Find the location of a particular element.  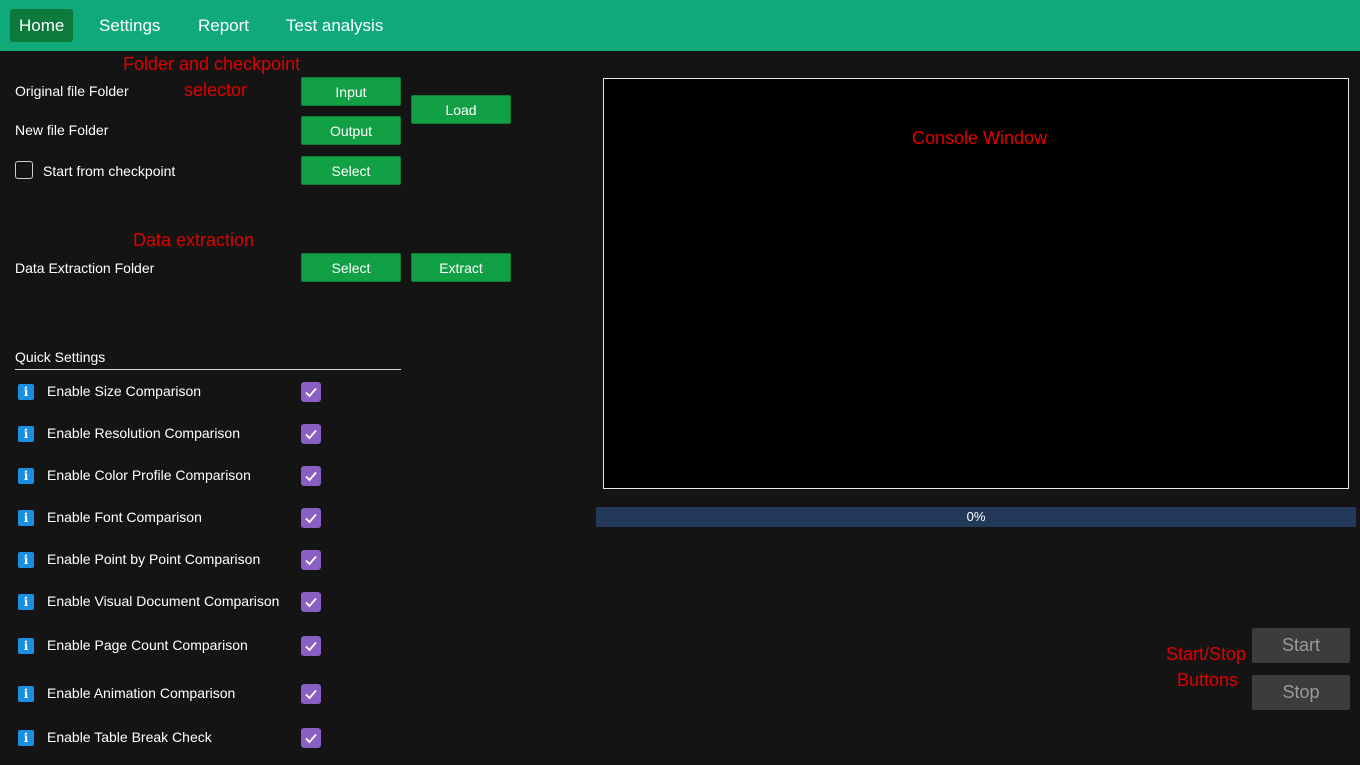

data-extraction-folder-label: Data Extraction Folder is located at coordinates (85, 268).